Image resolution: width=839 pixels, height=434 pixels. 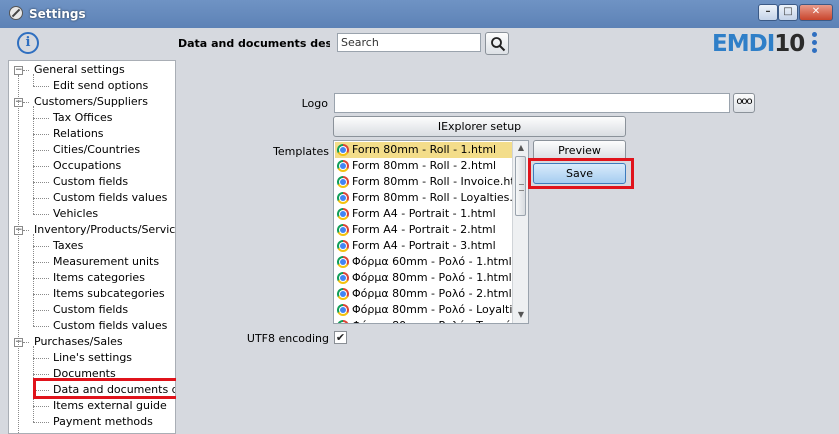 What do you see at coordinates (532, 103) in the screenshot?
I see `logo-path-field` at bounding box center [532, 103].